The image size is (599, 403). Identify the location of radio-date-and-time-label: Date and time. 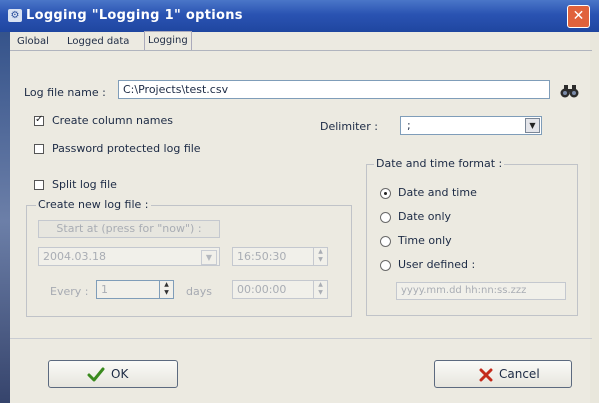
(437, 192).